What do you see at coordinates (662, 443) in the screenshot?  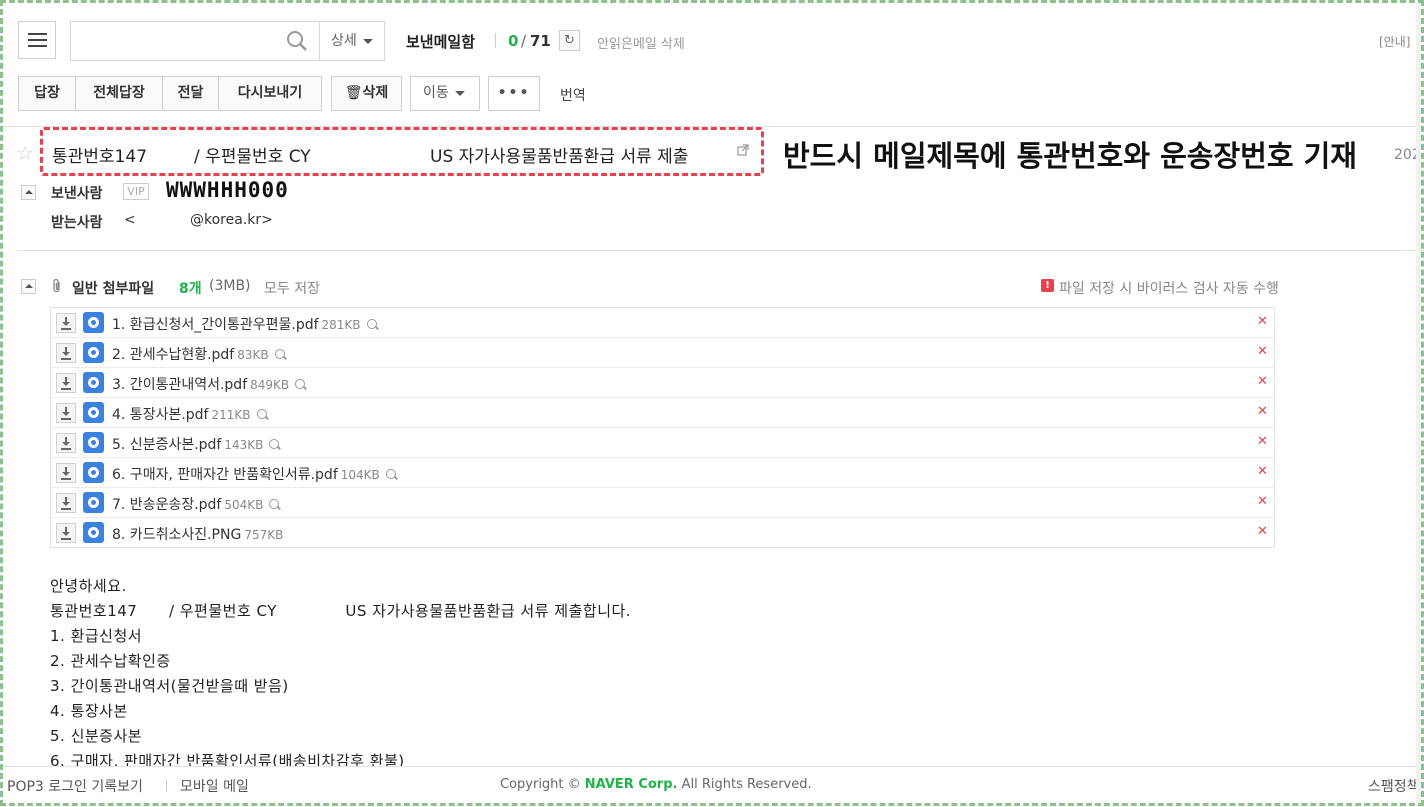 I see `attachment-row: 5. 신분증사본.pdf 143KB ✕` at bounding box center [662, 443].